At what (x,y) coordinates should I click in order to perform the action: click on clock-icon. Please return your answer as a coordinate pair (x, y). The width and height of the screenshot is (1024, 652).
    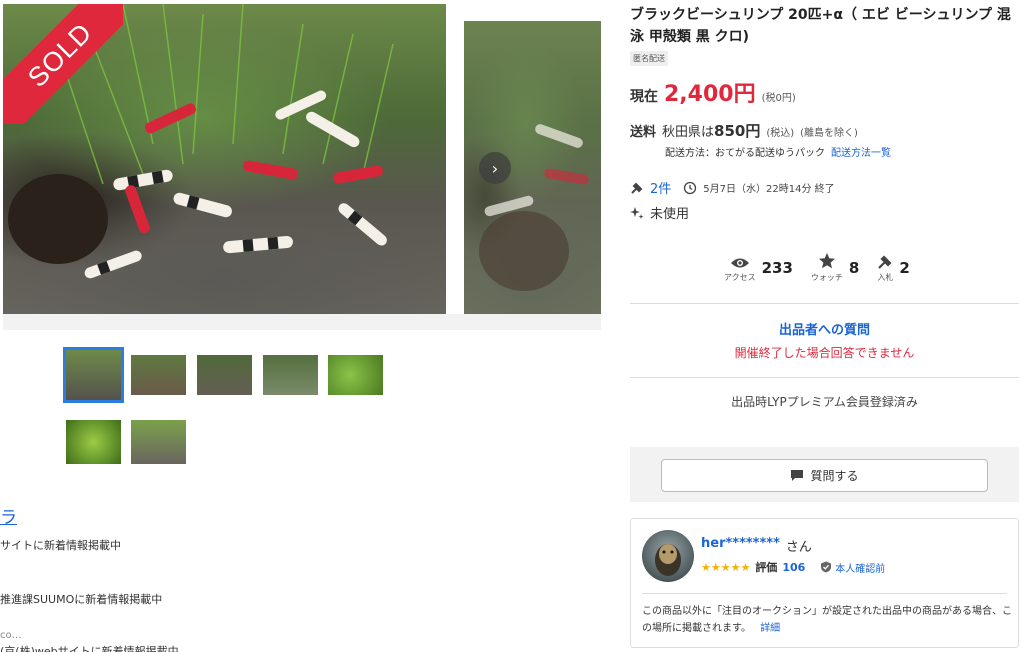
    Looking at the image, I should click on (690, 187).